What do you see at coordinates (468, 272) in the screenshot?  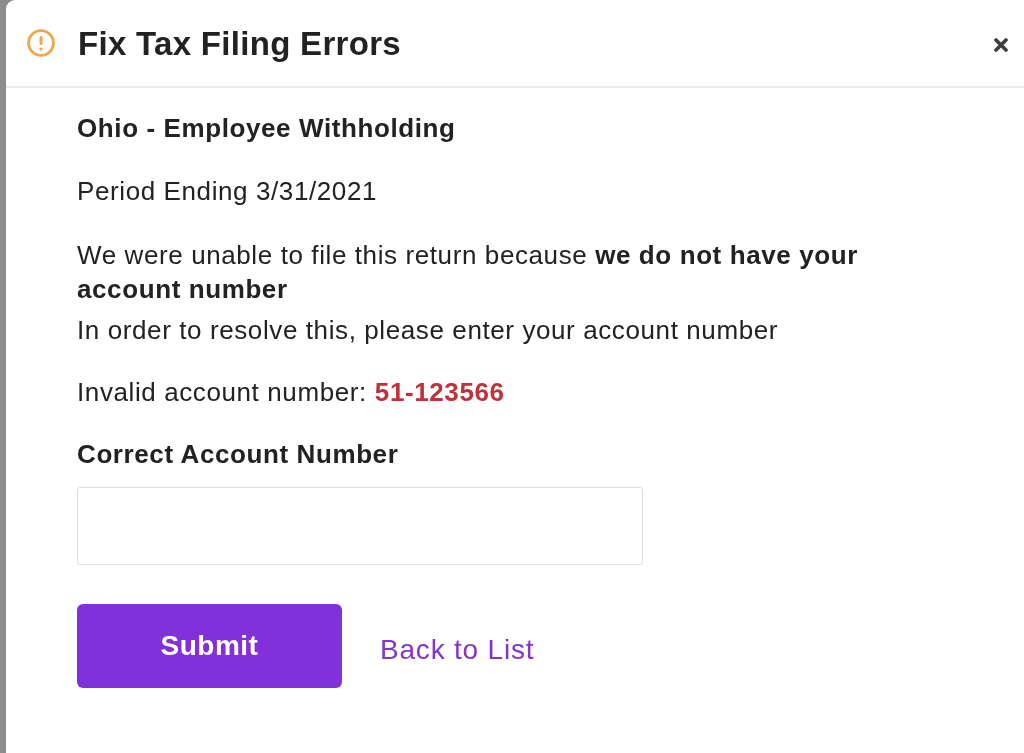 I see `error-message: We were unable to file this return because we do not have your account number` at bounding box center [468, 272].